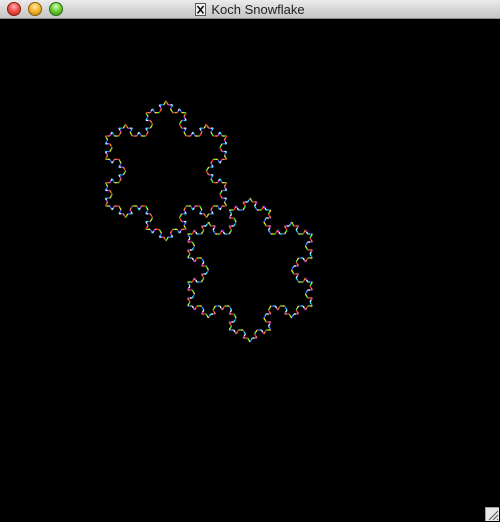 The height and width of the screenshot is (522, 500). Describe the element at coordinates (56, 9) in the screenshot. I see `zoom-button` at that location.